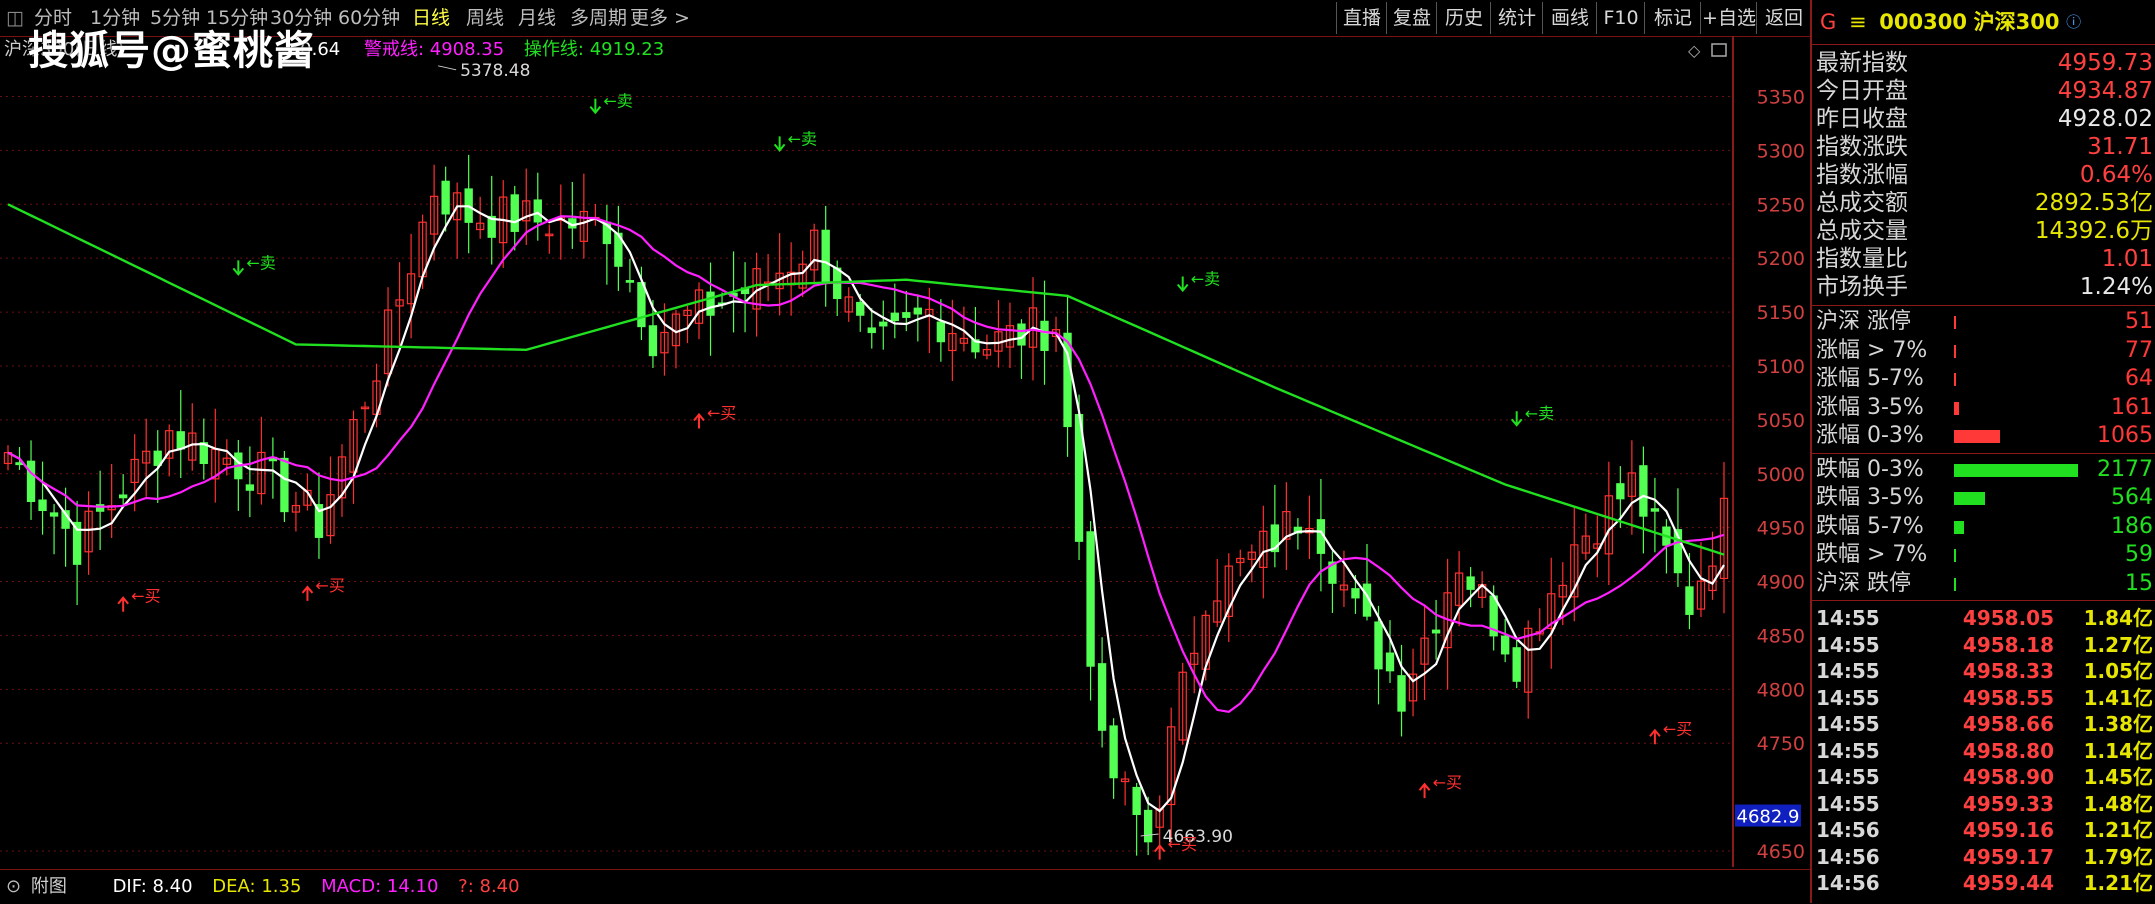 The image size is (2155, 904). Describe the element at coordinates (1983, 584) in the screenshot. I see `breakdown-row: 沪深 跌停 15` at that location.